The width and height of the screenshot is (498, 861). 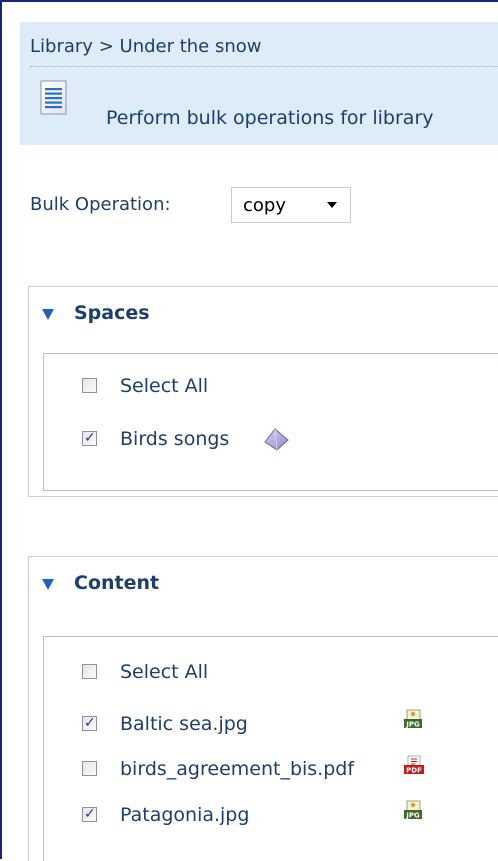 I want to click on pdf-file-icon: PDF, so click(x=414, y=765).